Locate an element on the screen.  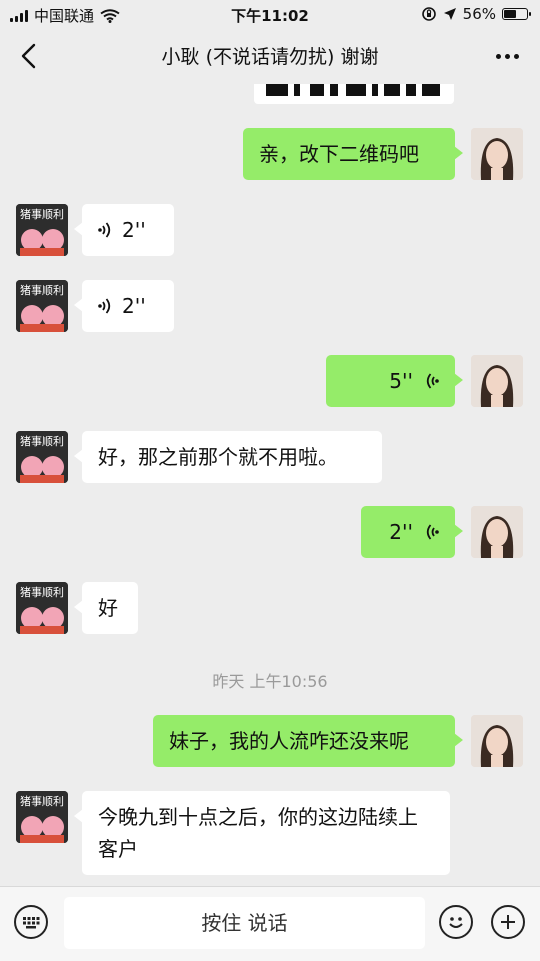
emoji-icon is located at coordinates (456, 922).